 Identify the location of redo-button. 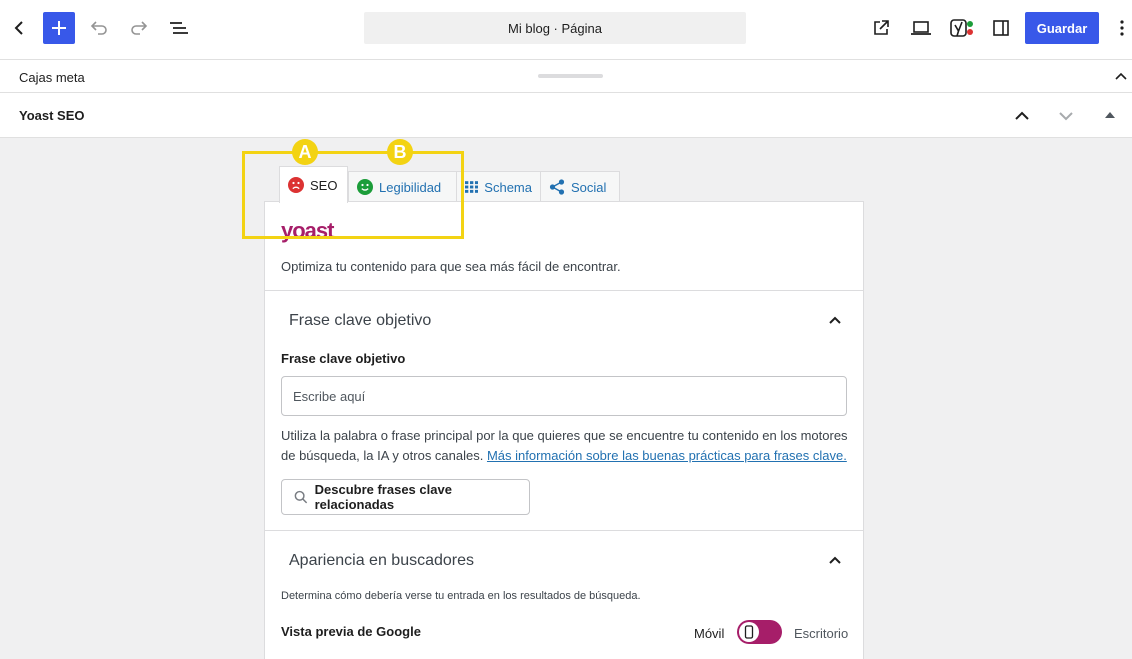
(139, 28).